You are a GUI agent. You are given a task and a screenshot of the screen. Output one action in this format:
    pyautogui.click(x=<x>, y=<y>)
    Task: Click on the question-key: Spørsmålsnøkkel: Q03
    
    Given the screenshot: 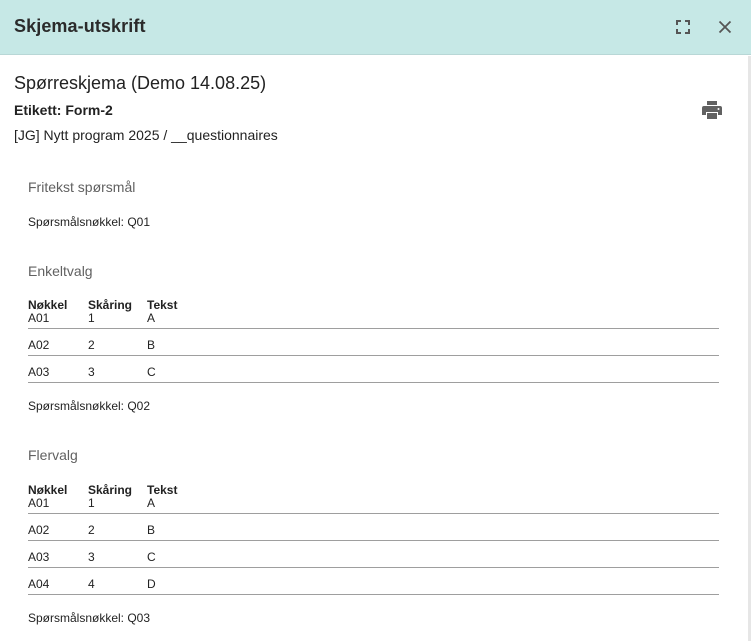 What is the action you would take?
    pyautogui.click(x=89, y=618)
    